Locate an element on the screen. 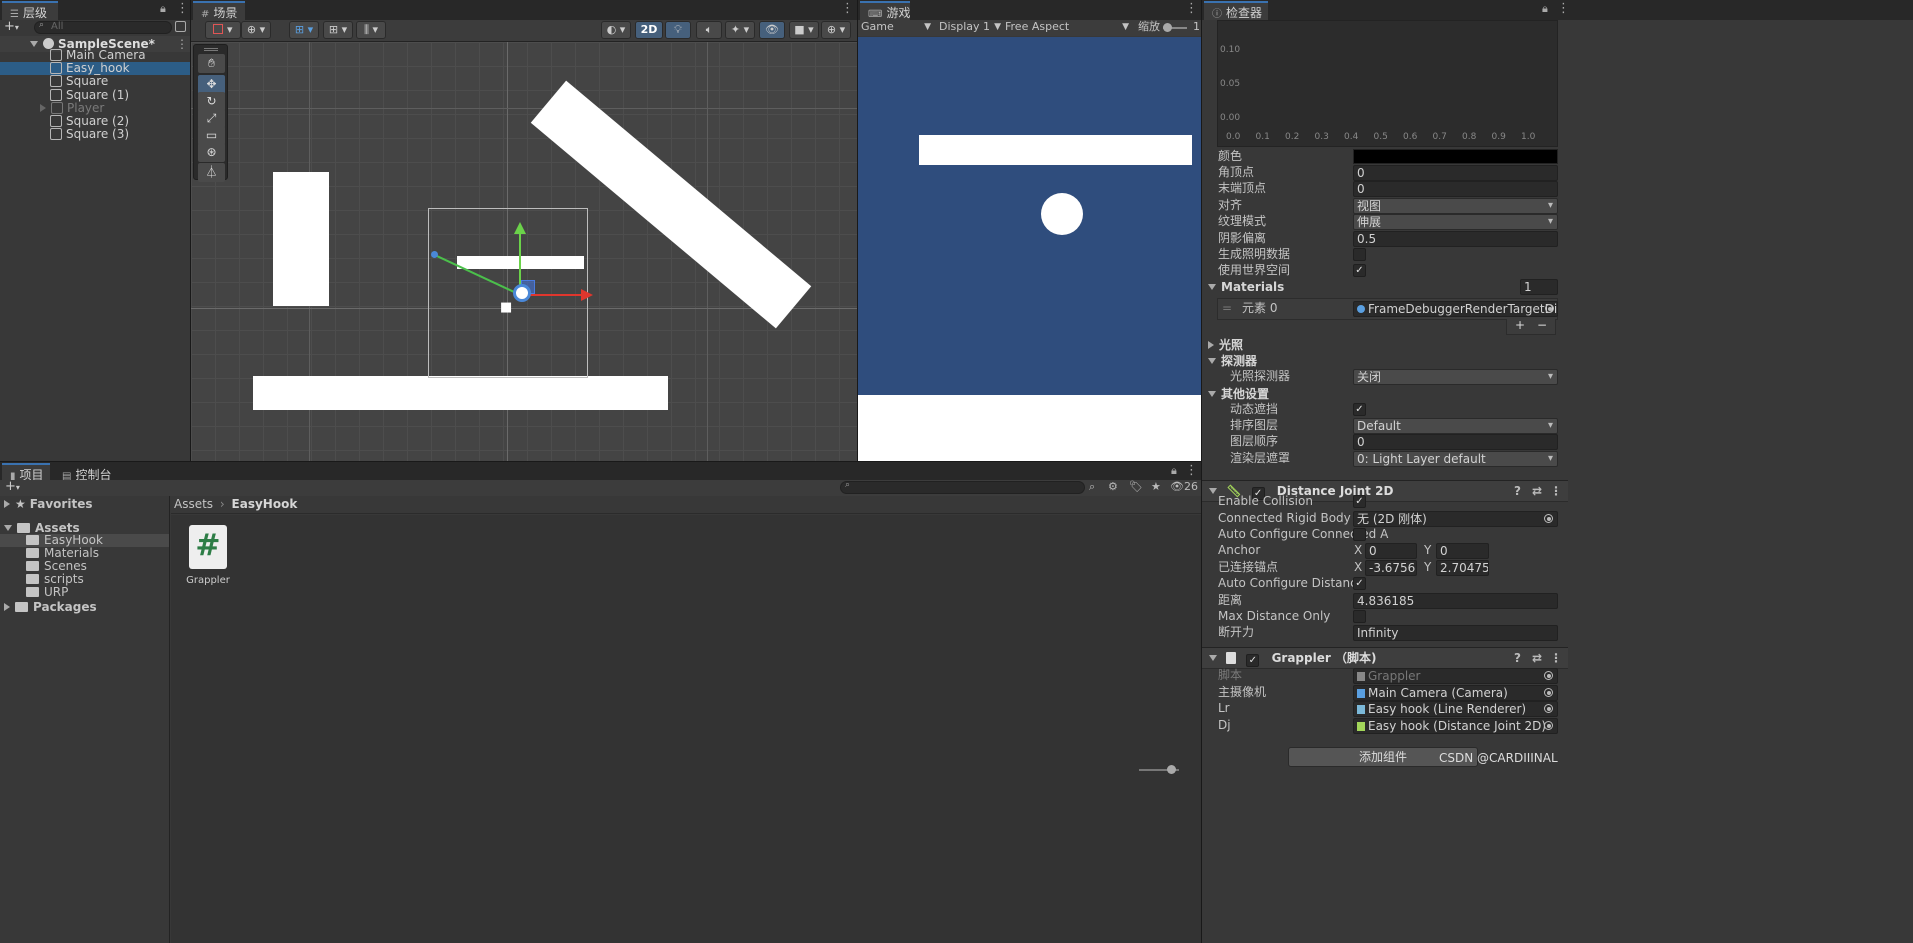 This screenshot has width=1913, height=943. asset-item-grappler: # Grappler is located at coordinates (208, 555).